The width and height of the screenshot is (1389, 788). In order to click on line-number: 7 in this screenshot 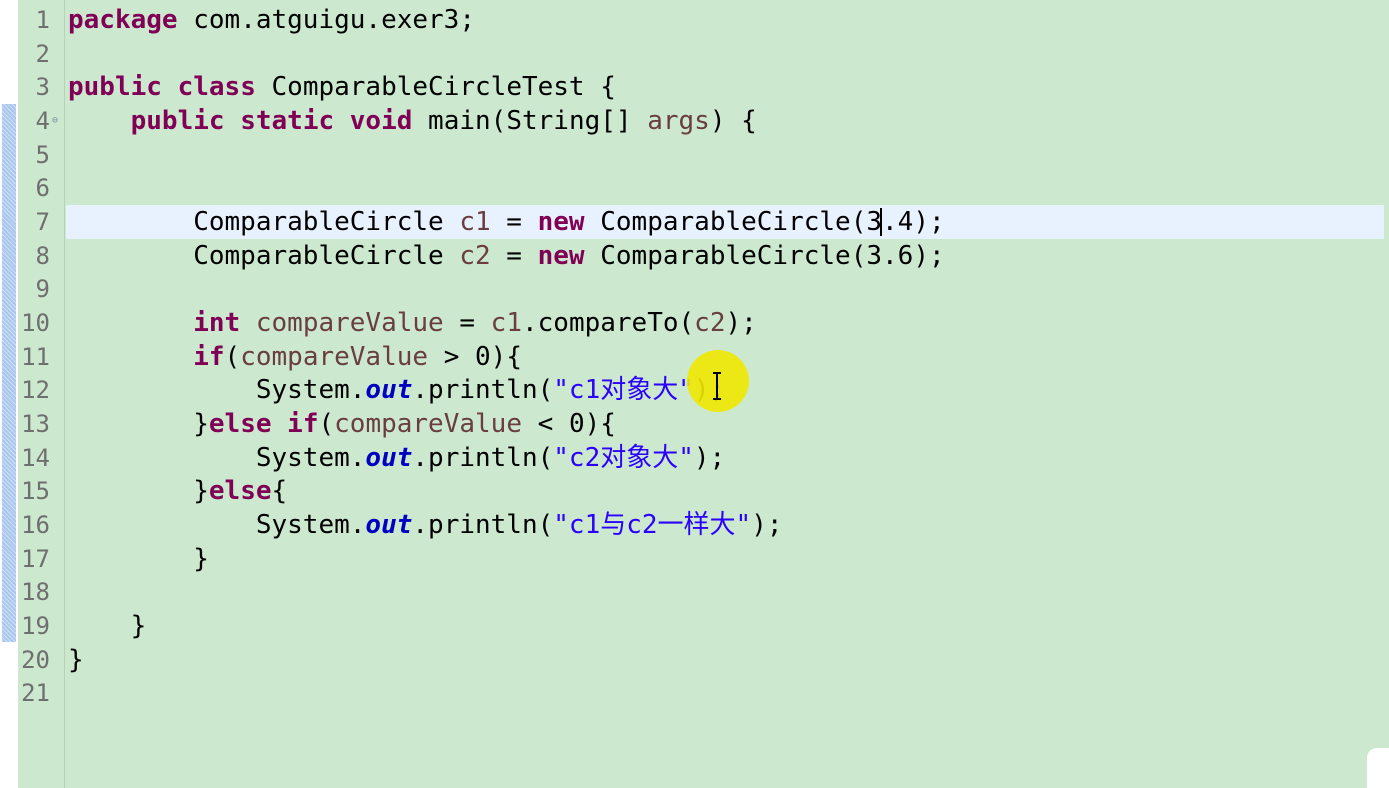, I will do `click(42, 222)`.